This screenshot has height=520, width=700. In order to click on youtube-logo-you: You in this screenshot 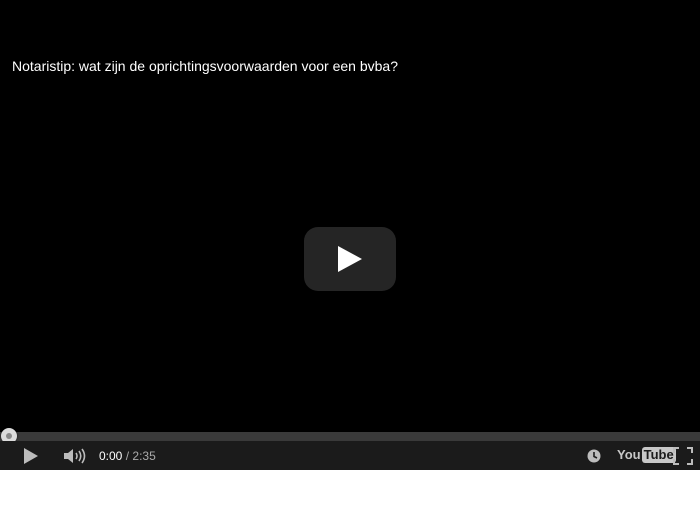, I will do `click(629, 454)`.